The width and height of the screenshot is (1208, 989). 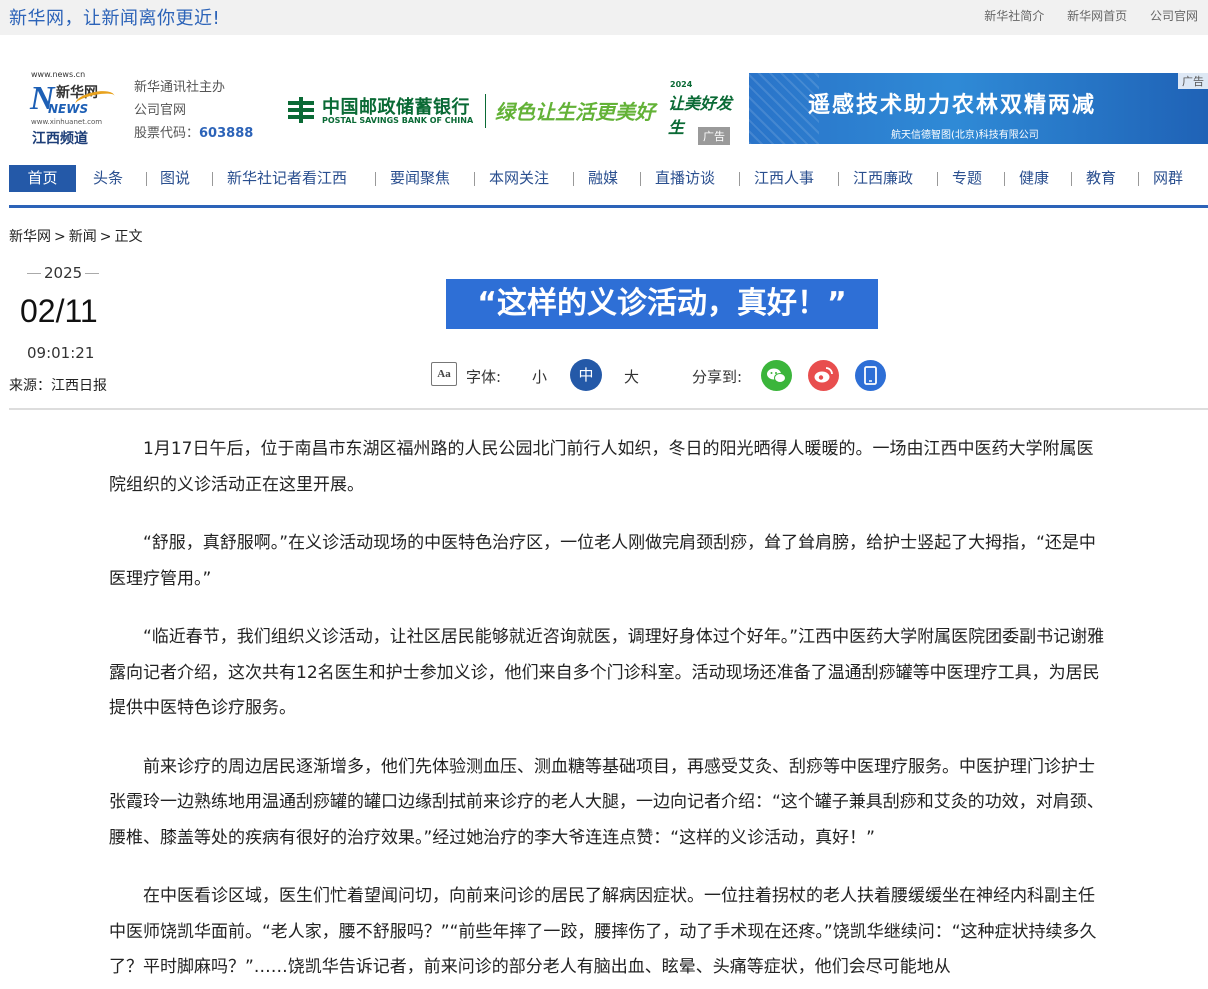 I want to click on mobile-icon, so click(x=870, y=375).